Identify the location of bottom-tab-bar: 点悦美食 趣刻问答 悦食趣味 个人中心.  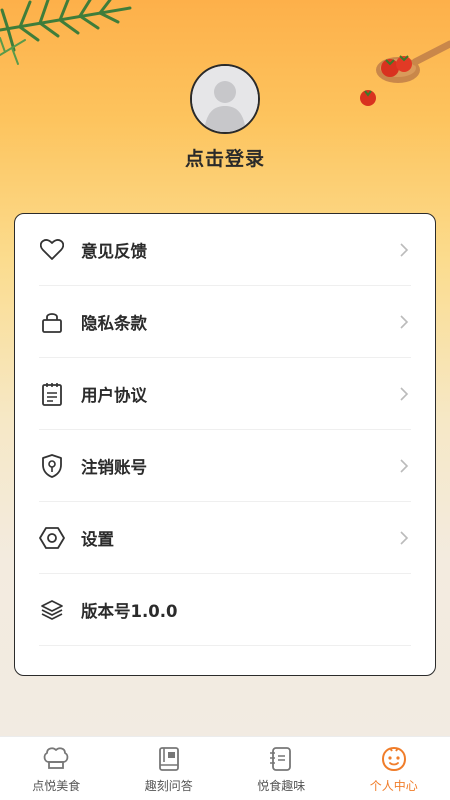
(225, 768).